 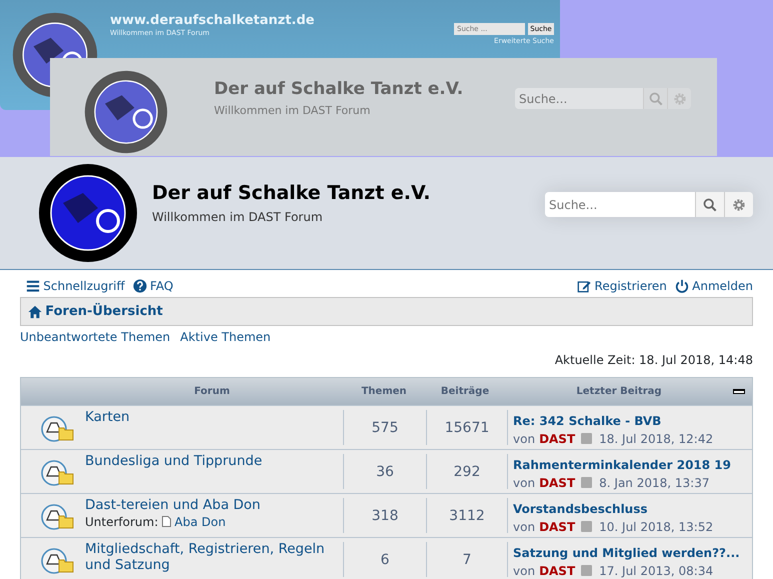 I want to click on topic-count: 575, so click(x=385, y=428).